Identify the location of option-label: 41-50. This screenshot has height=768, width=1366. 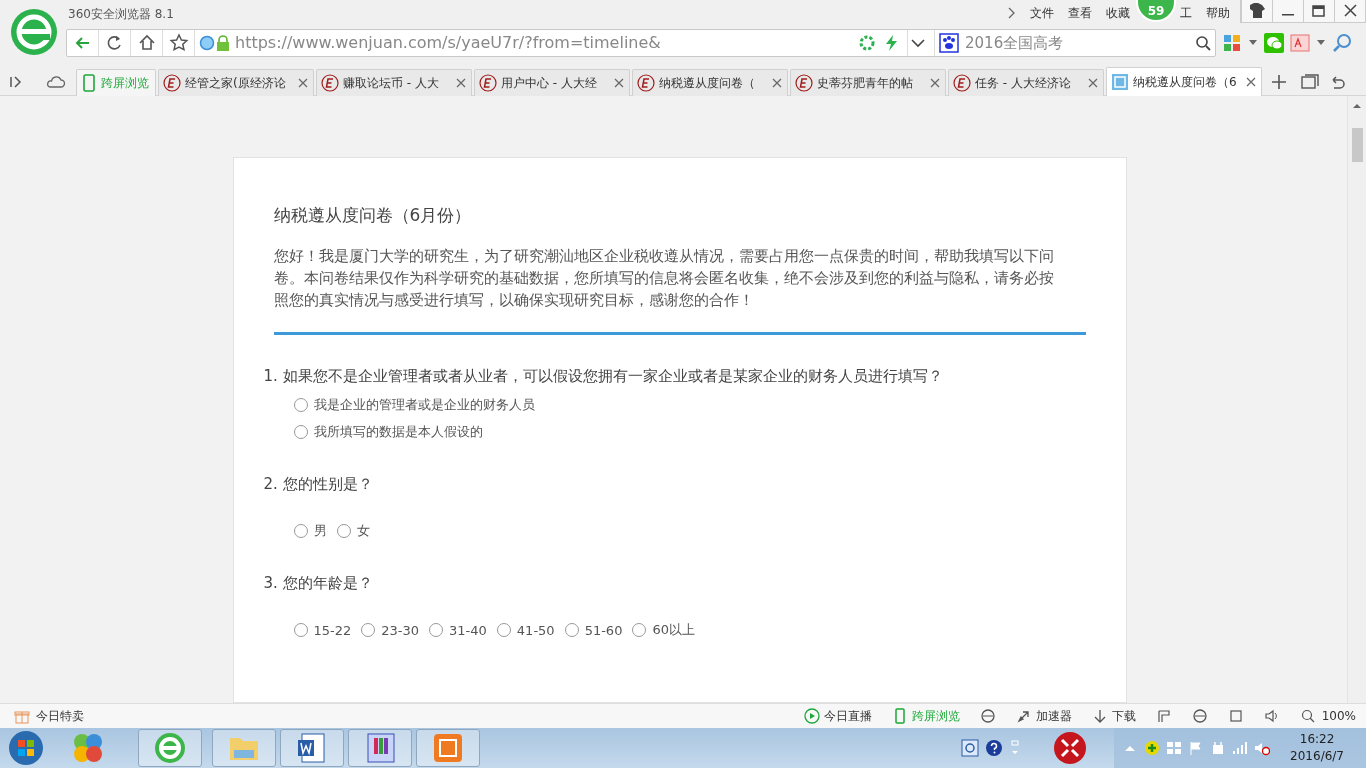
(535, 630).